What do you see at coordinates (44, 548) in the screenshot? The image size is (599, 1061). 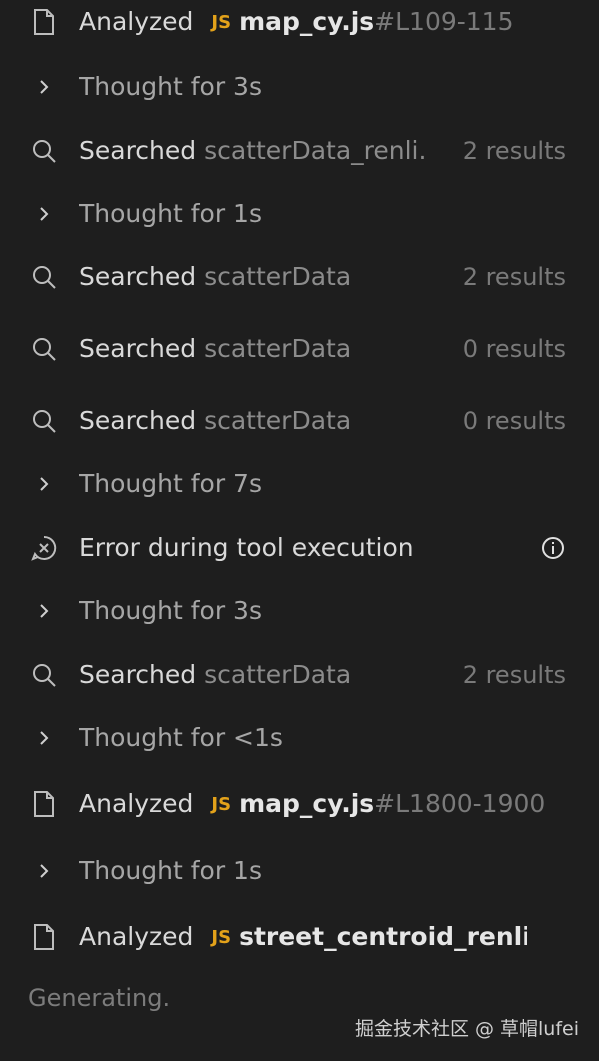 I see `error-circle-icon` at bounding box center [44, 548].